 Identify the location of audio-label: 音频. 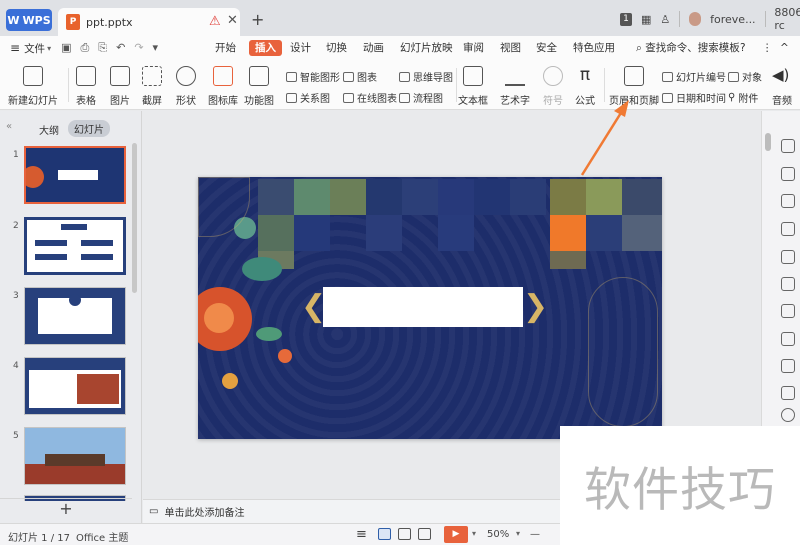
(782, 101).